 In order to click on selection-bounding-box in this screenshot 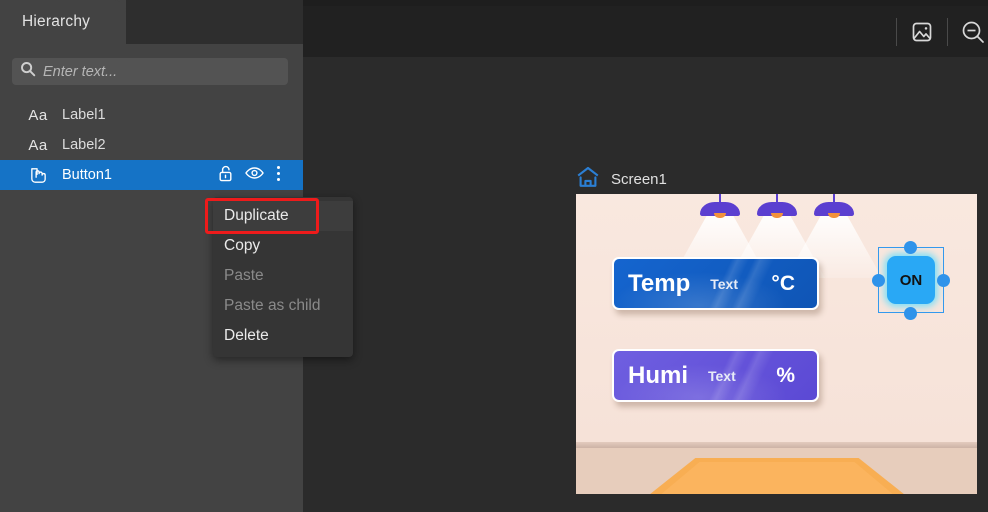, I will do `click(911, 280)`.